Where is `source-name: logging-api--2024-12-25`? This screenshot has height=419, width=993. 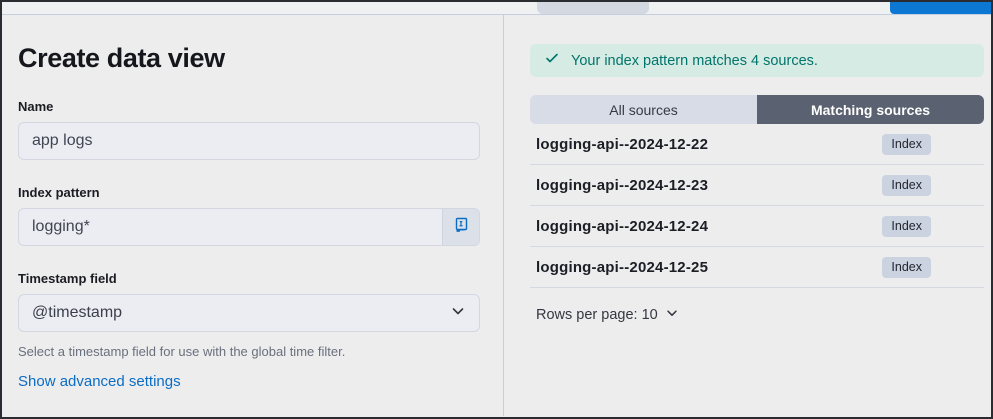 source-name: logging-api--2024-12-25 is located at coordinates (622, 267).